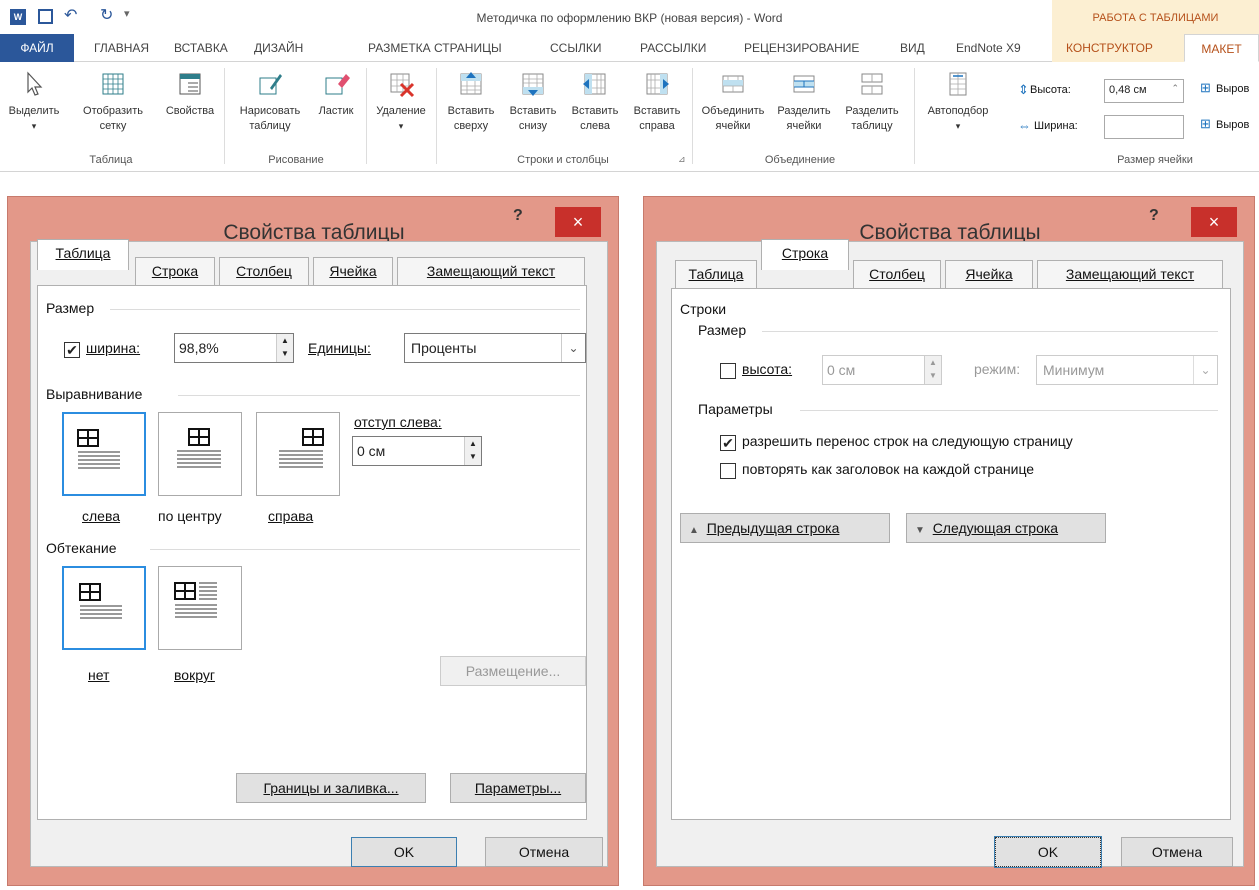 The image size is (1259, 890). I want to click on width-input, so click(1144, 127).